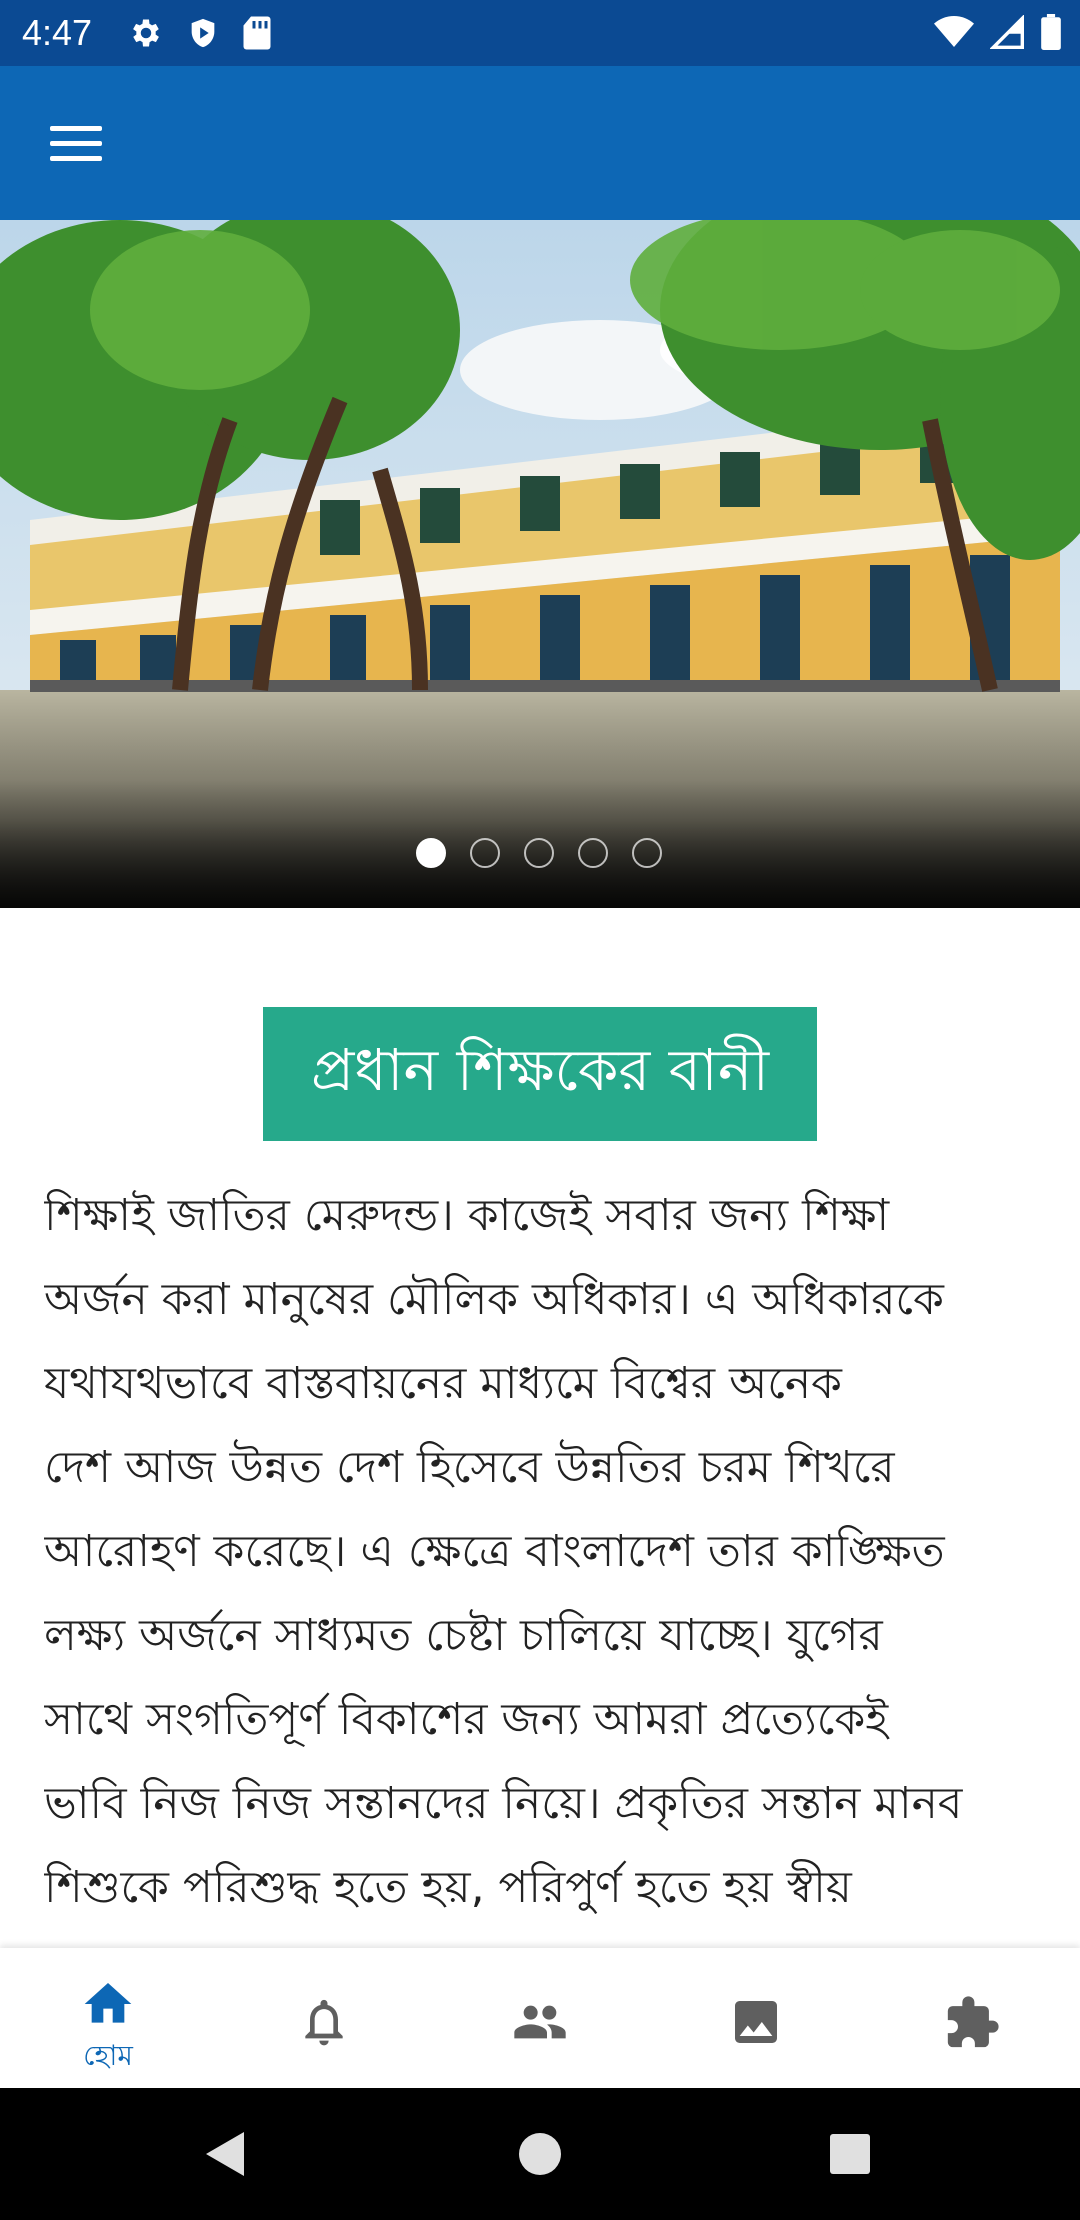 Image resolution: width=1080 pixels, height=2220 pixels. What do you see at coordinates (540, 143) in the screenshot?
I see `app-bar` at bounding box center [540, 143].